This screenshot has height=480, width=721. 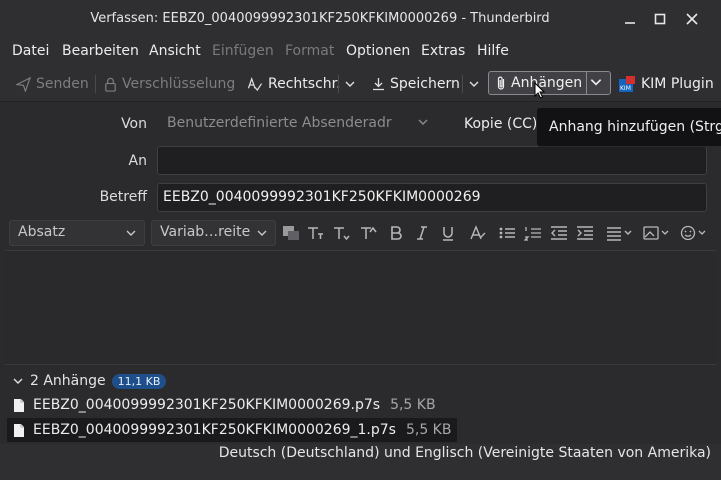 I want to click on superscript-button, so click(x=368, y=233).